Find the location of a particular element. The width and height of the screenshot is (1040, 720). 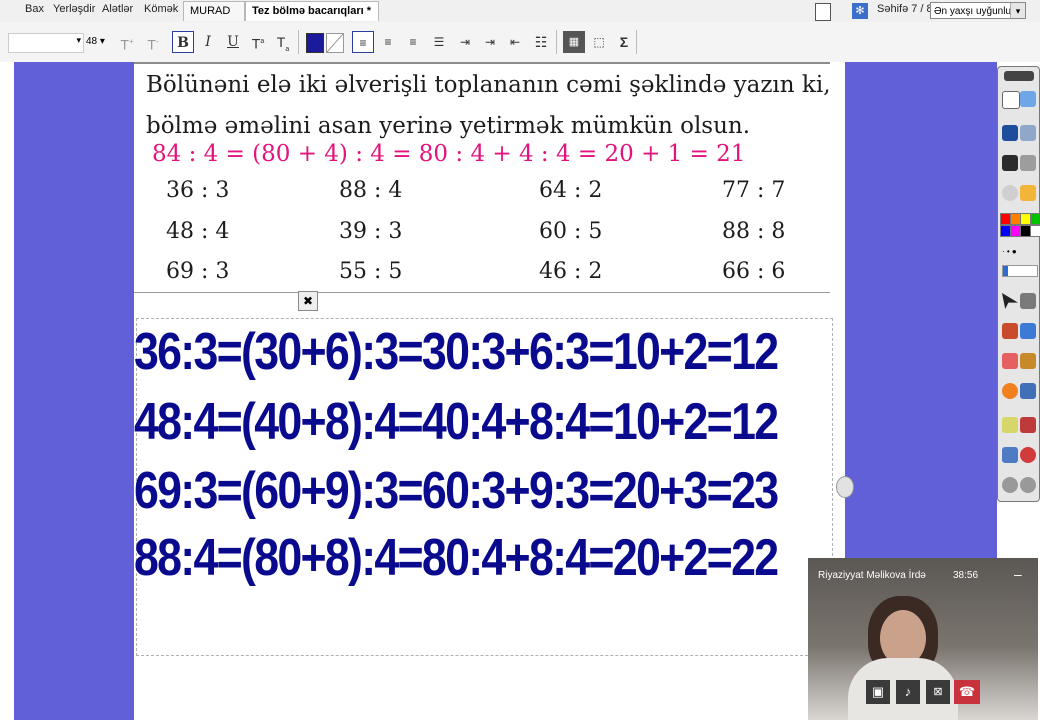

no-fill-icon is located at coordinates (335, 43).